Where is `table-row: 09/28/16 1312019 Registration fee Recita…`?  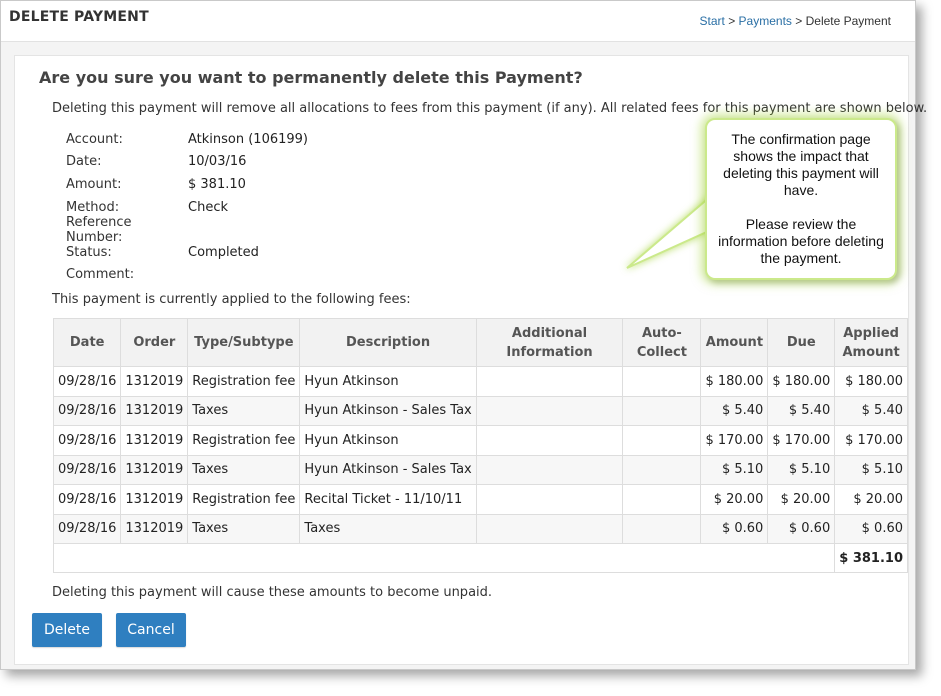
table-row: 09/28/16 1312019 Registration fee Recita… is located at coordinates (480, 499).